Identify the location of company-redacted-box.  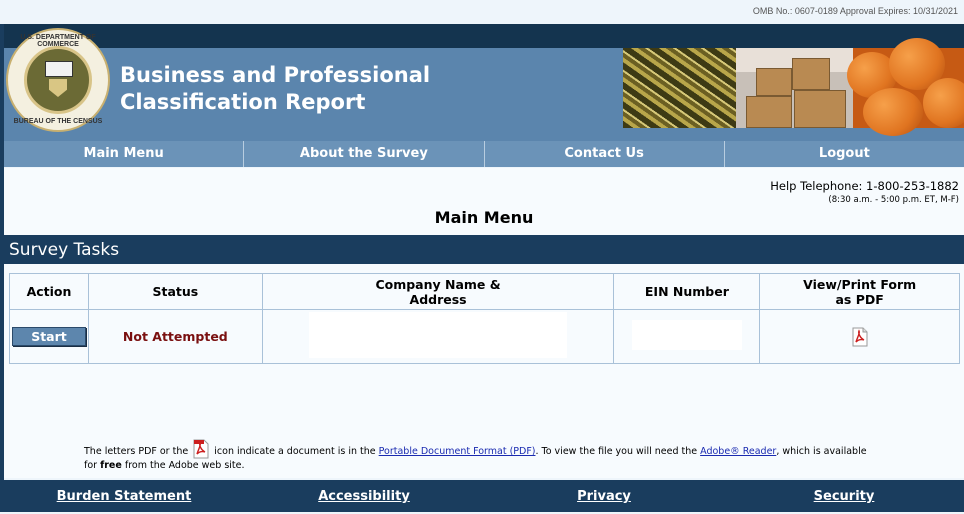
(438, 335).